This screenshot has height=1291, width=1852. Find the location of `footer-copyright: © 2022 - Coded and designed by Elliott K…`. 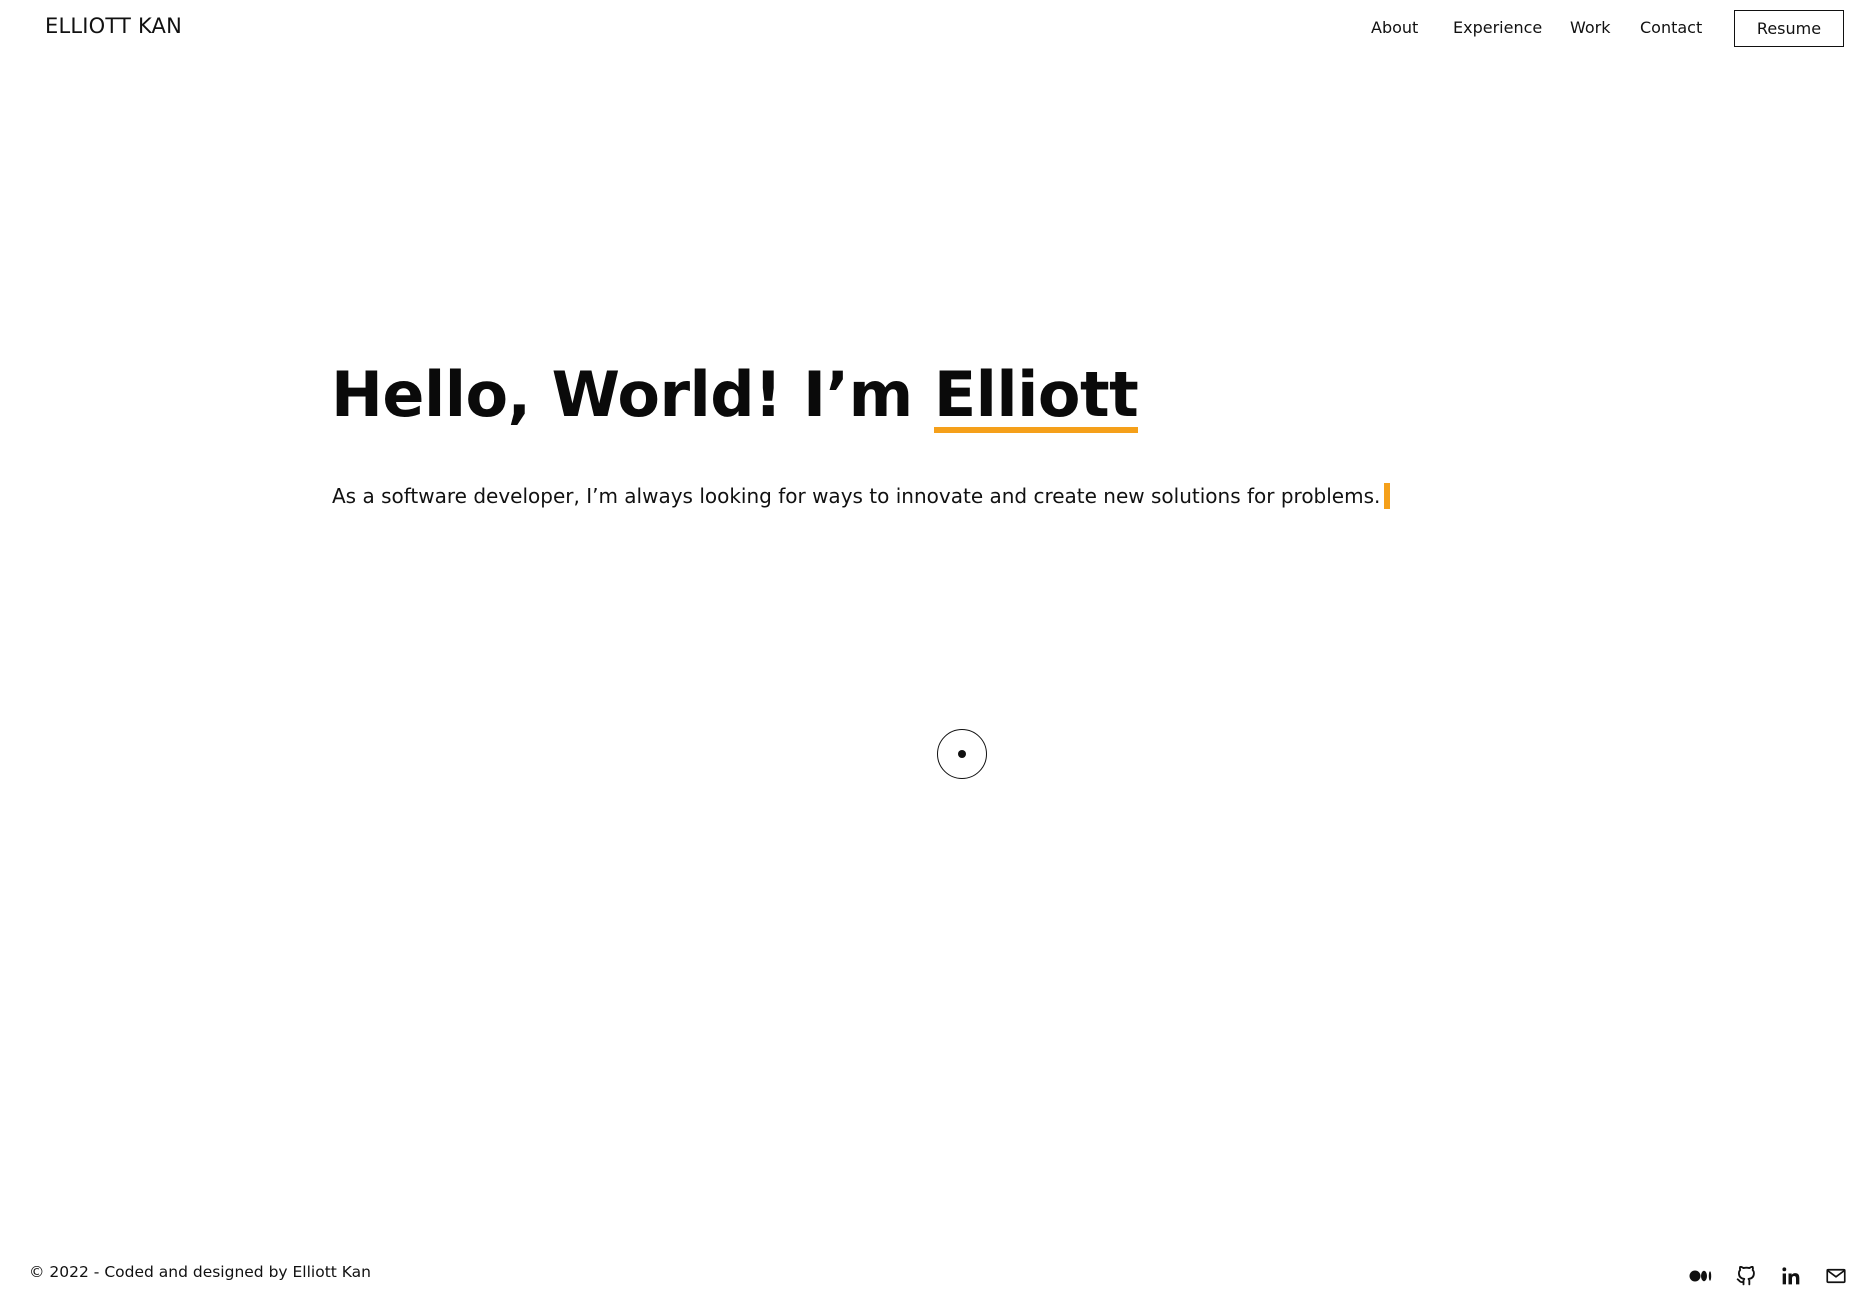

footer-copyright: © 2022 - Coded and designed by Elliott K… is located at coordinates (200, 1272).